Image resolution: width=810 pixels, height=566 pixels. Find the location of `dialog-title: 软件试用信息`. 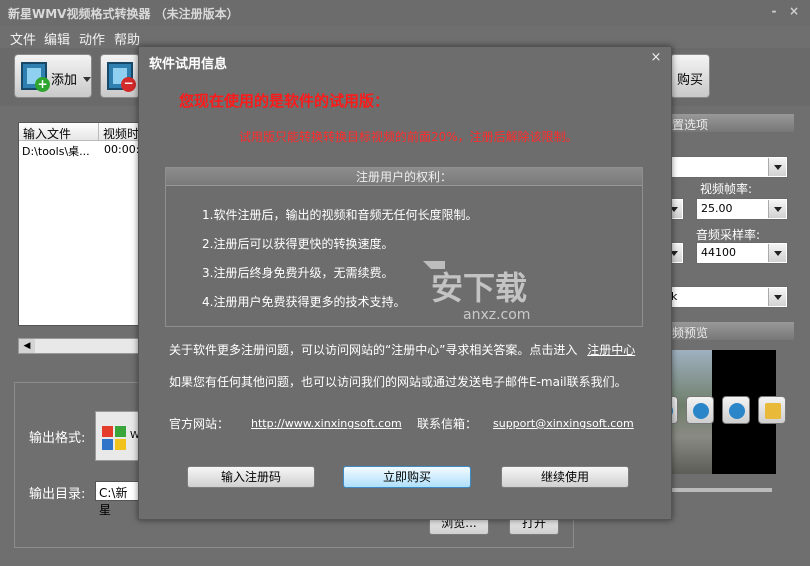

dialog-title: 软件试用信息 is located at coordinates (188, 64).